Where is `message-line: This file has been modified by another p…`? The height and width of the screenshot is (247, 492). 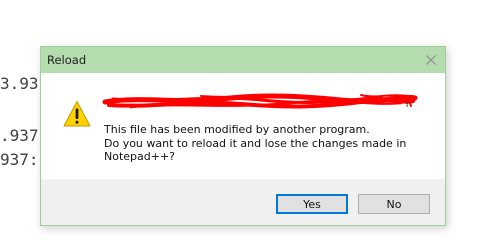
message-line: This file has been modified by another p… is located at coordinates (237, 129).